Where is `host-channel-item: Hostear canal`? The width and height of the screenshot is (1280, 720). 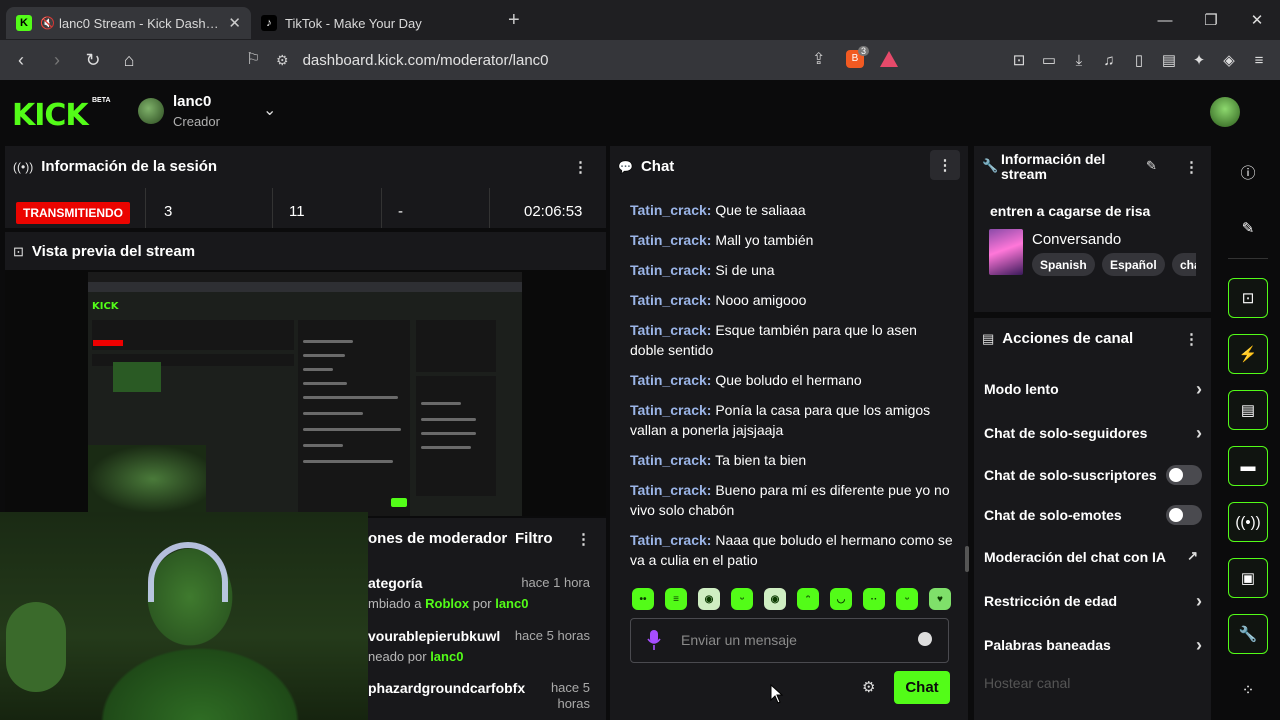 host-channel-item: Hostear canal is located at coordinates (1093, 683).